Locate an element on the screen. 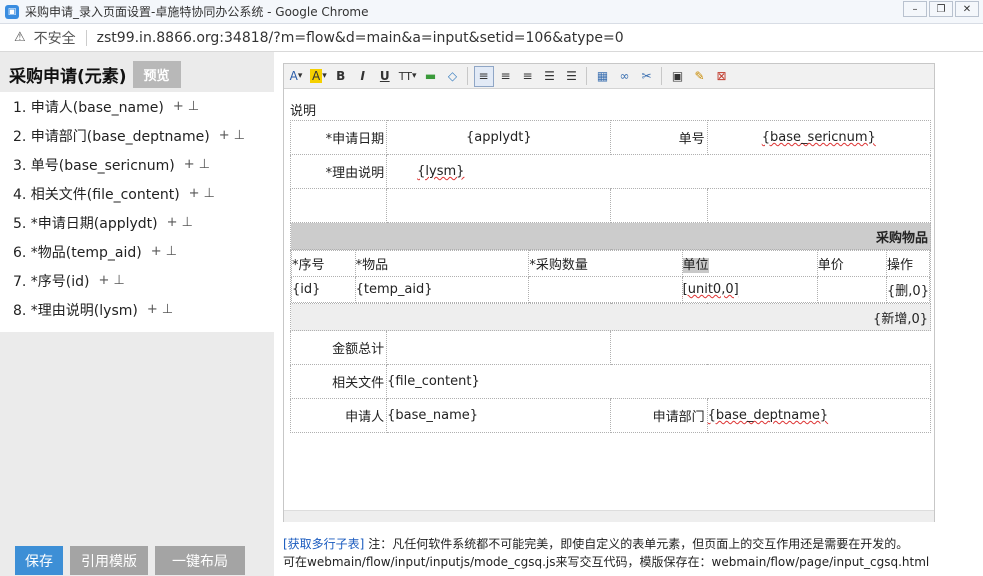 Image resolution: width=983 pixels, height=576 pixels. window-controls: – ❐ ✕ is located at coordinates (940, 9).